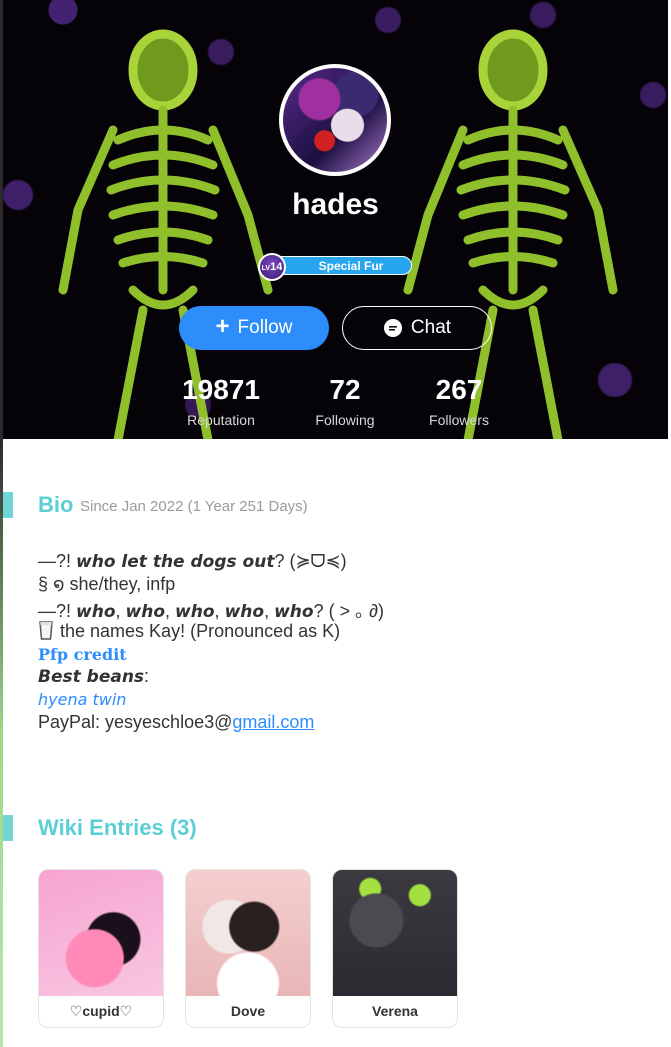 The image size is (671, 1047). What do you see at coordinates (222, 326) in the screenshot?
I see `plus-icon: +` at bounding box center [222, 326].